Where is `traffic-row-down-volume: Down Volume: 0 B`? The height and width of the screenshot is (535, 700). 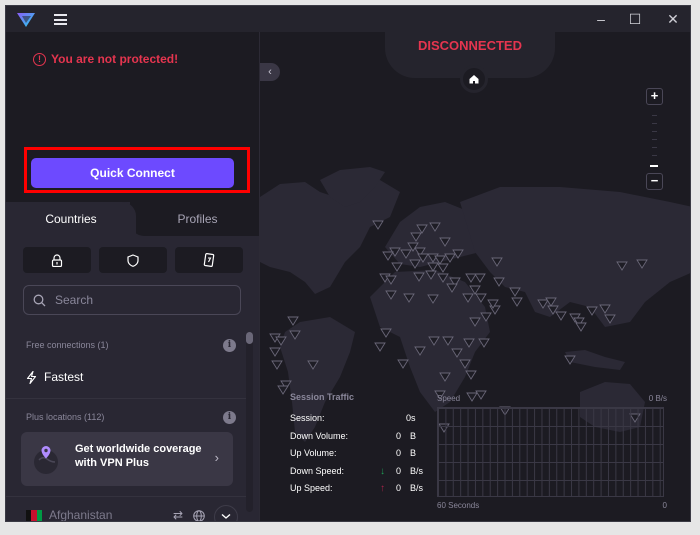 traffic-row-down-volume: Down Volume: 0 B is located at coordinates (355, 440).